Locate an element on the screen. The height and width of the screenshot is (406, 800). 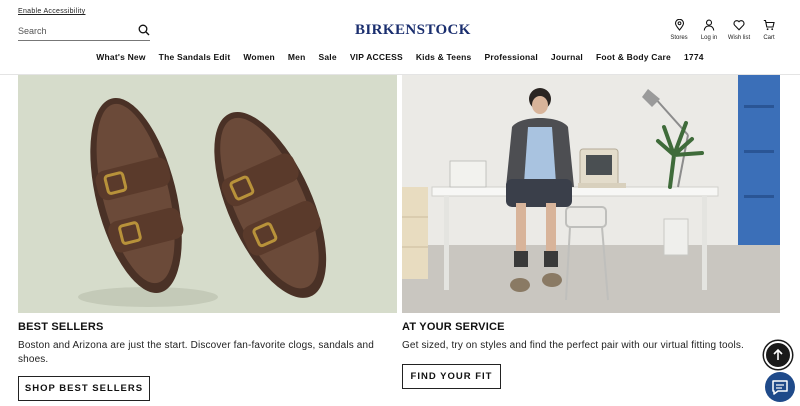
best-sellers-title: BEST SELLERS is located at coordinates (61, 327).